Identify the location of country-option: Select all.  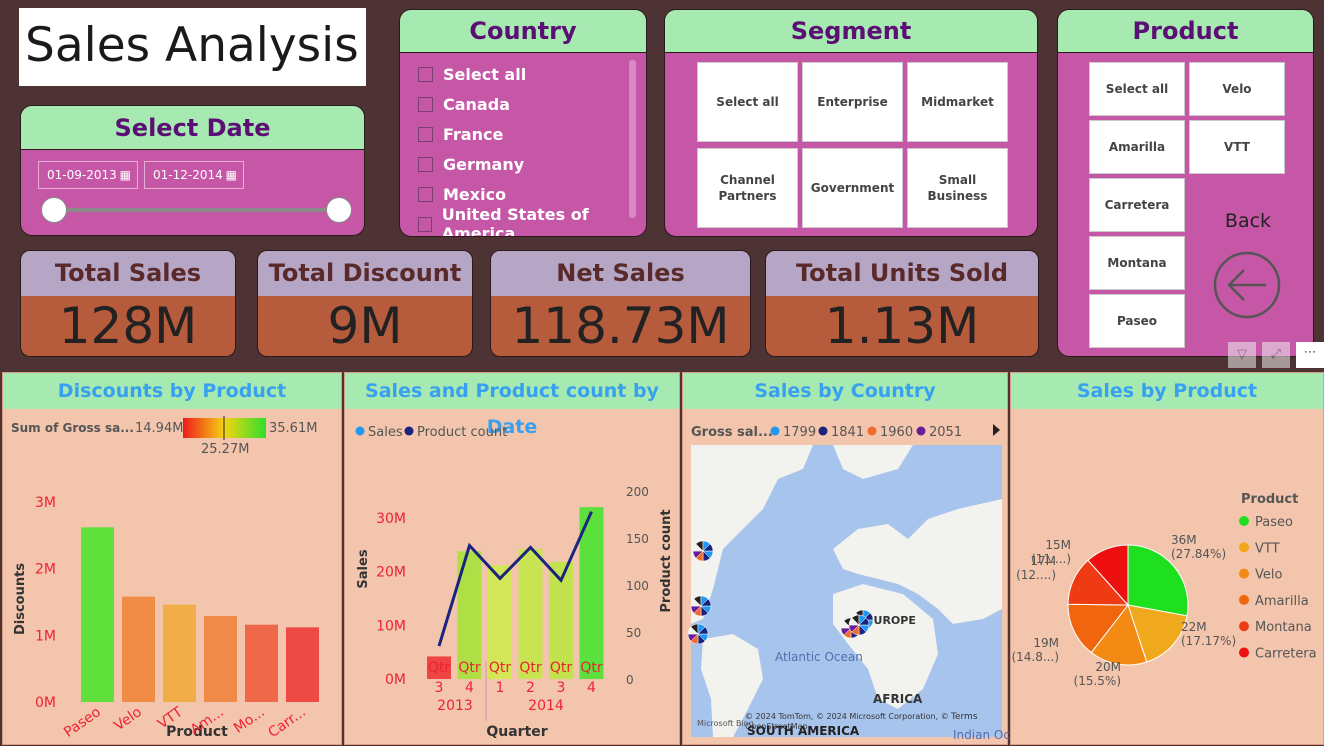
(523, 74).